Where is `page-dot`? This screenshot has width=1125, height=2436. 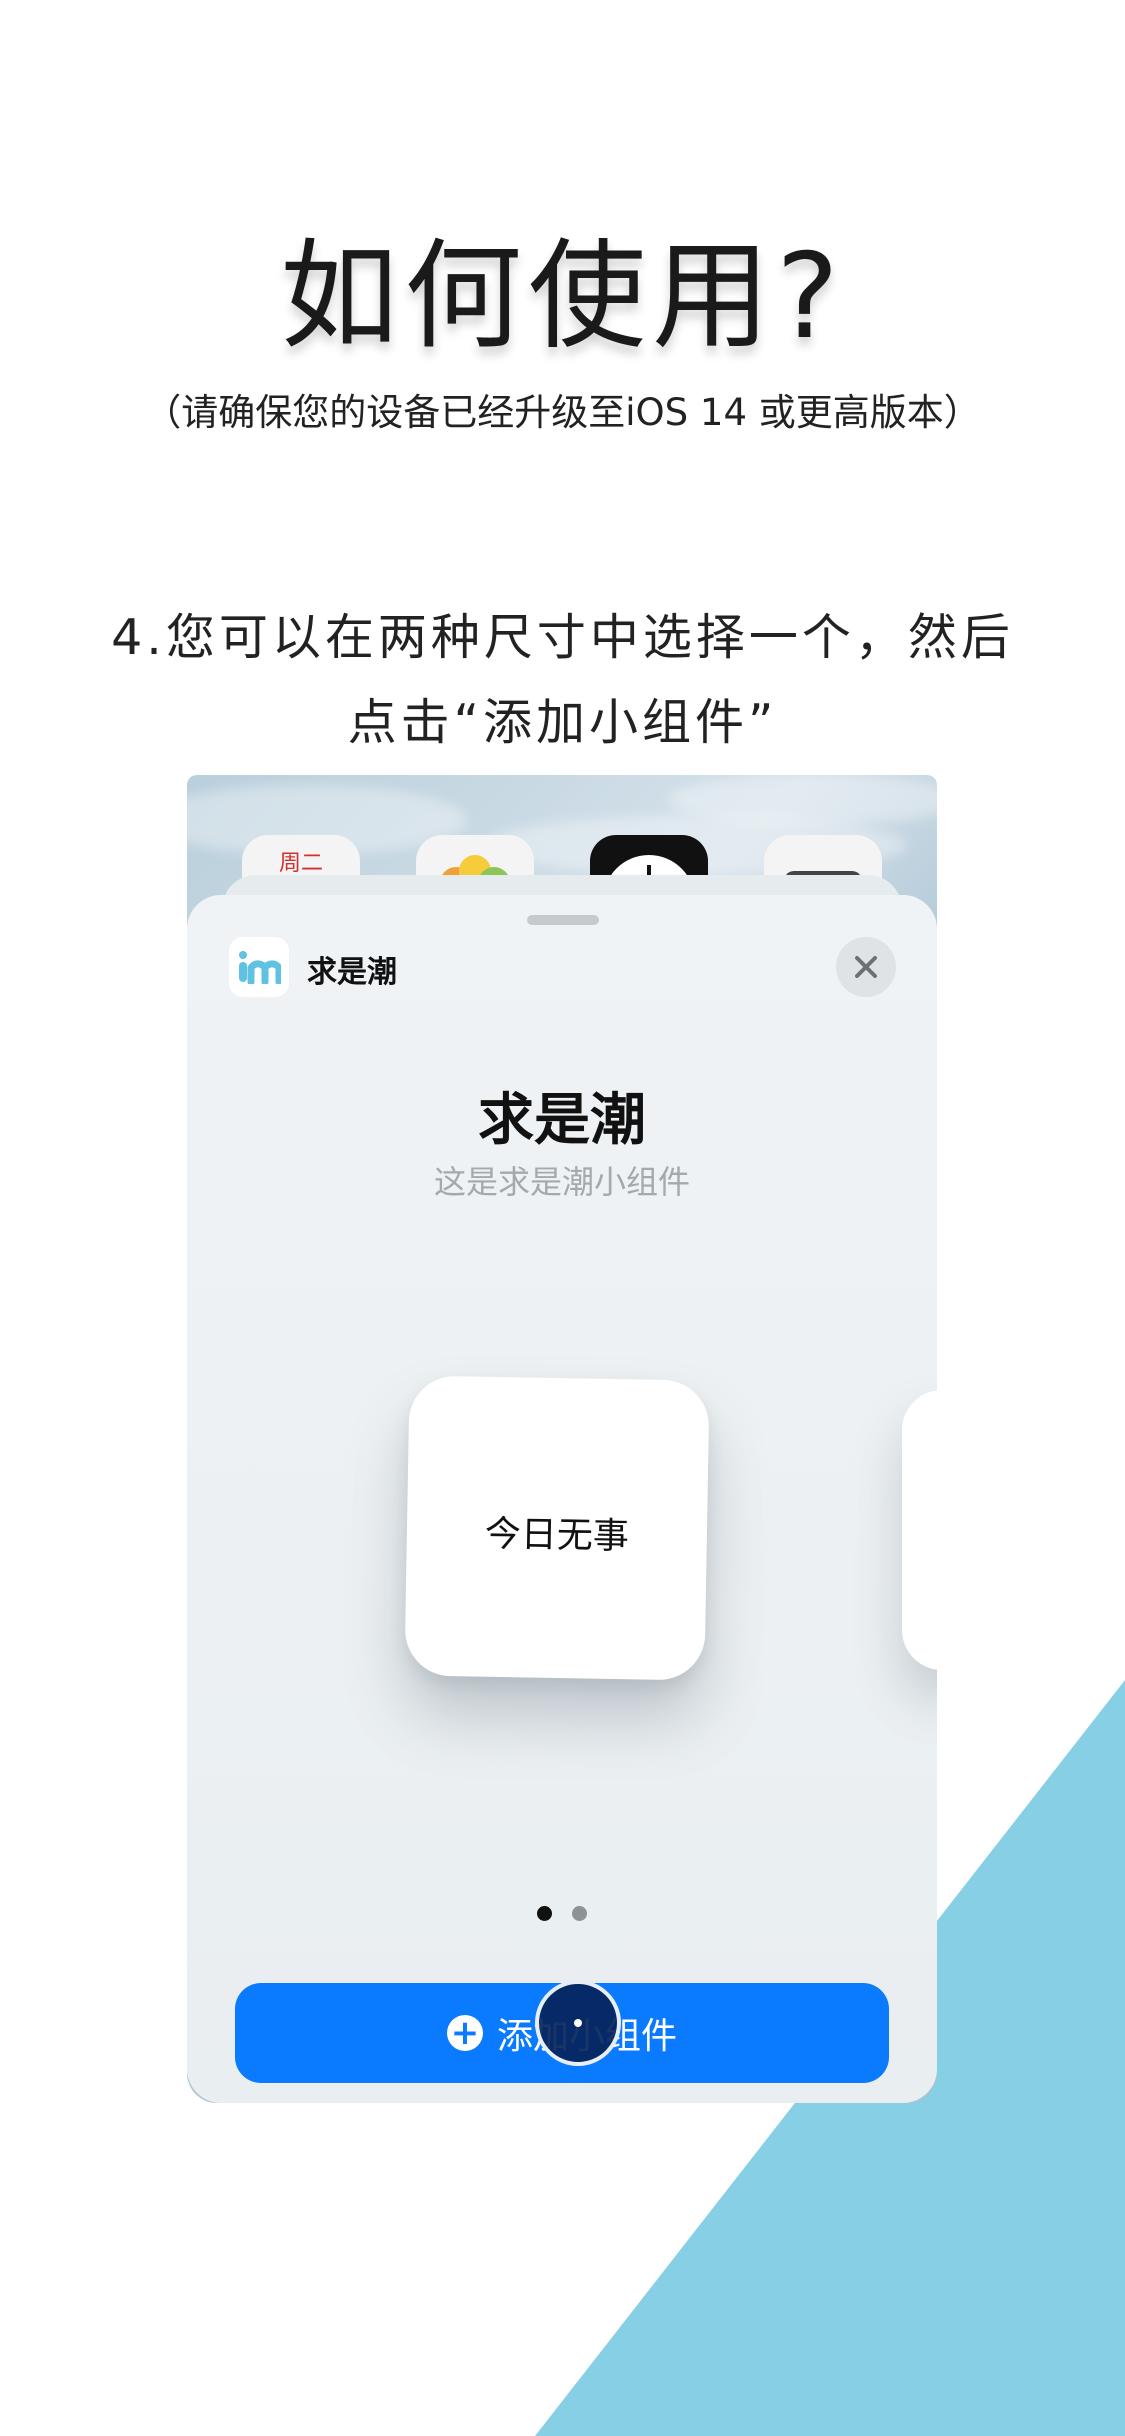 page-dot is located at coordinates (579, 1913).